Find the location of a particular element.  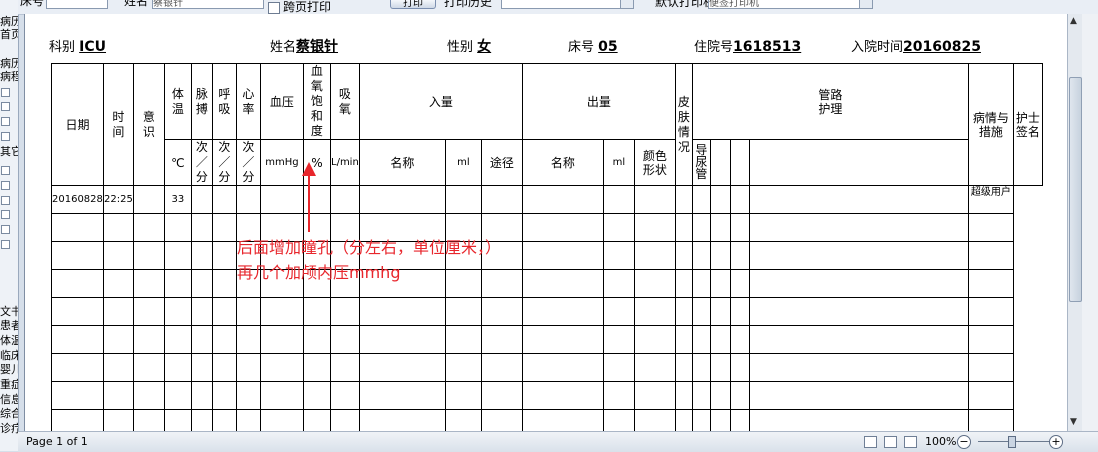

sub-out-ml: ml is located at coordinates (618, 162).